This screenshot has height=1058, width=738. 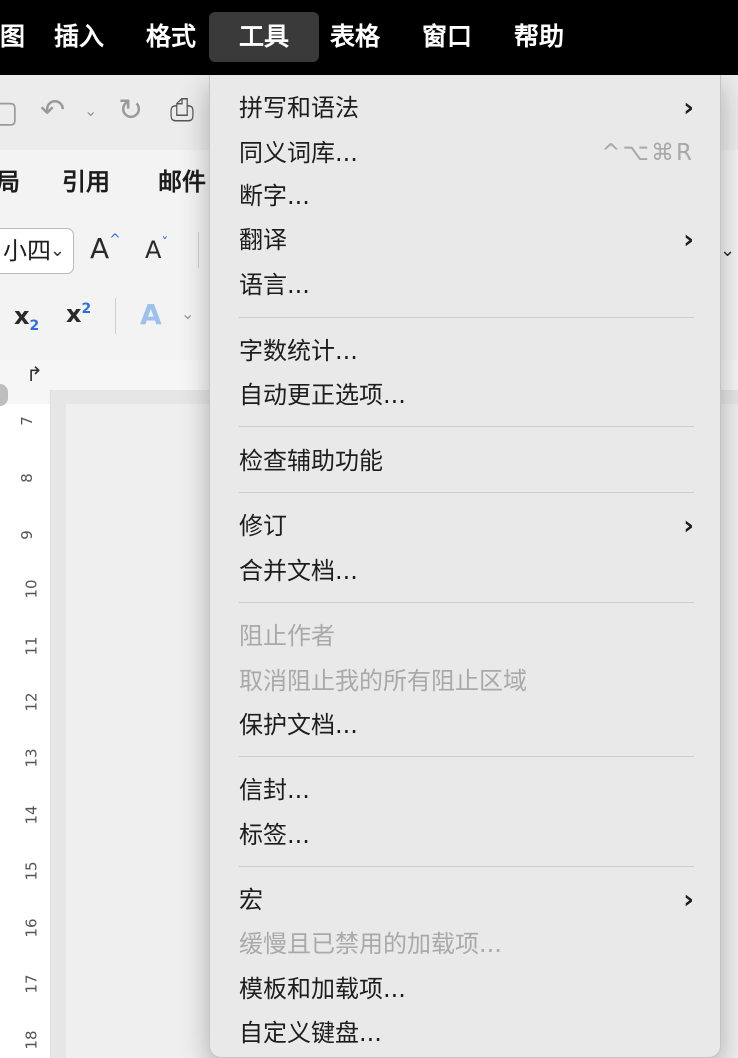 What do you see at coordinates (26, 535) in the screenshot?
I see `ruler-number: 9` at bounding box center [26, 535].